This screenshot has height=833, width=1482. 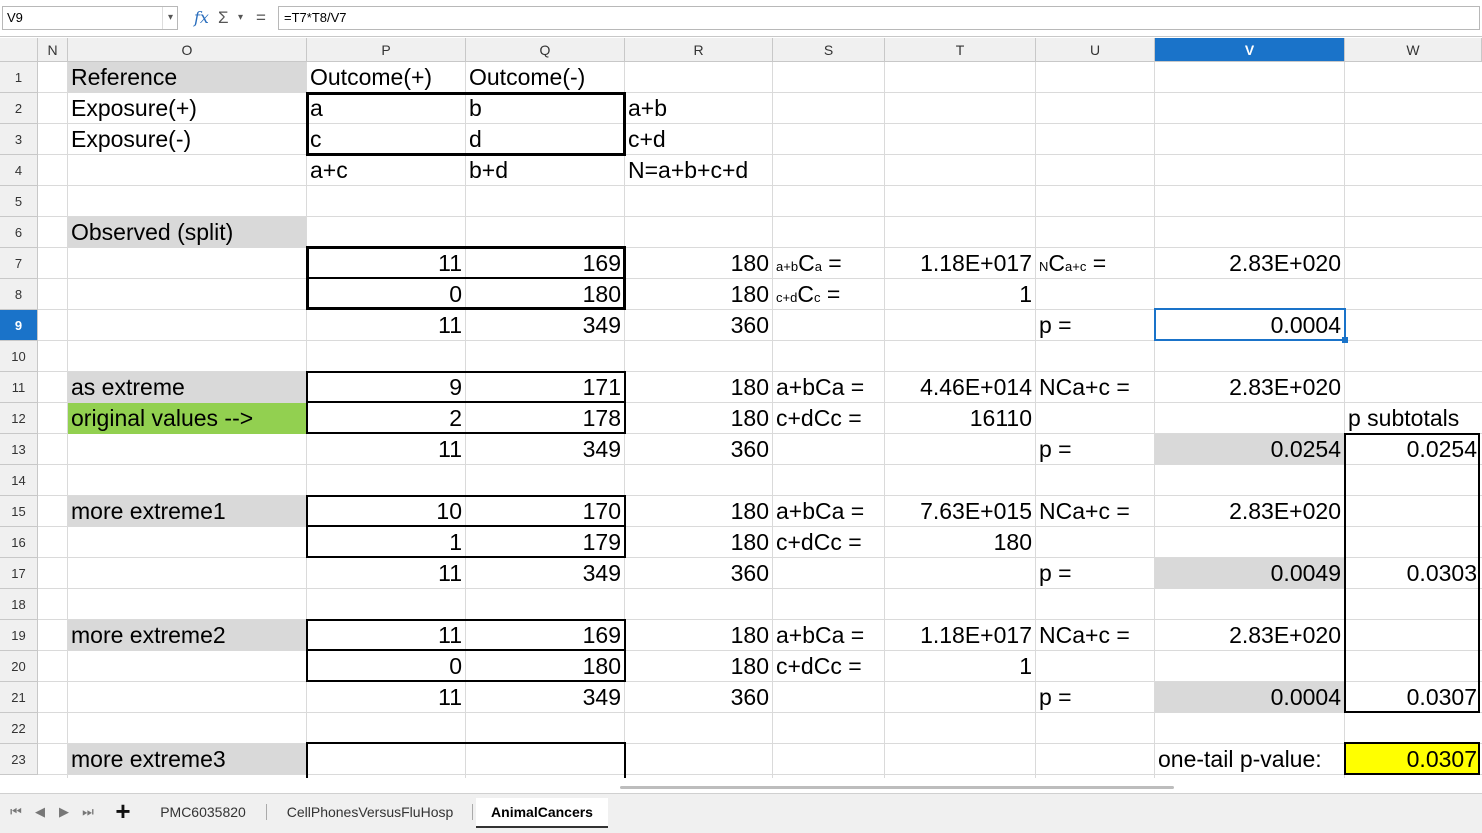 I want to click on cell-p12: 2, so click(x=386, y=418).